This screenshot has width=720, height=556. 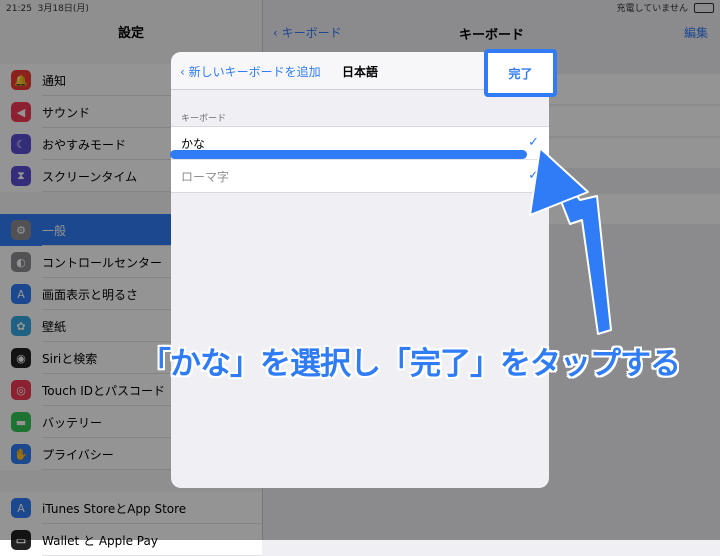 What do you see at coordinates (410, 364) in the screenshot?
I see `instruction-caption: 「かな」を選択し「完了」をタップする` at bounding box center [410, 364].